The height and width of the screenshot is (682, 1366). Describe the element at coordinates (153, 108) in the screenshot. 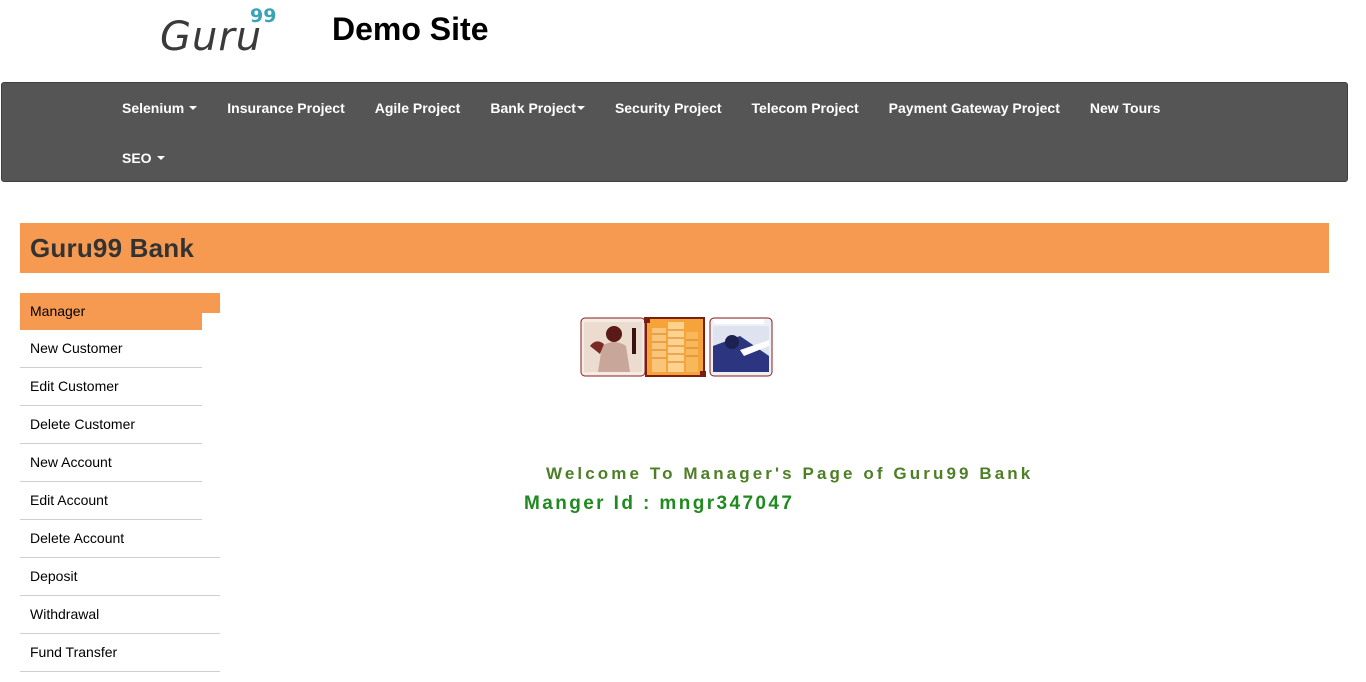

I see `nav-label: Selenium` at that location.